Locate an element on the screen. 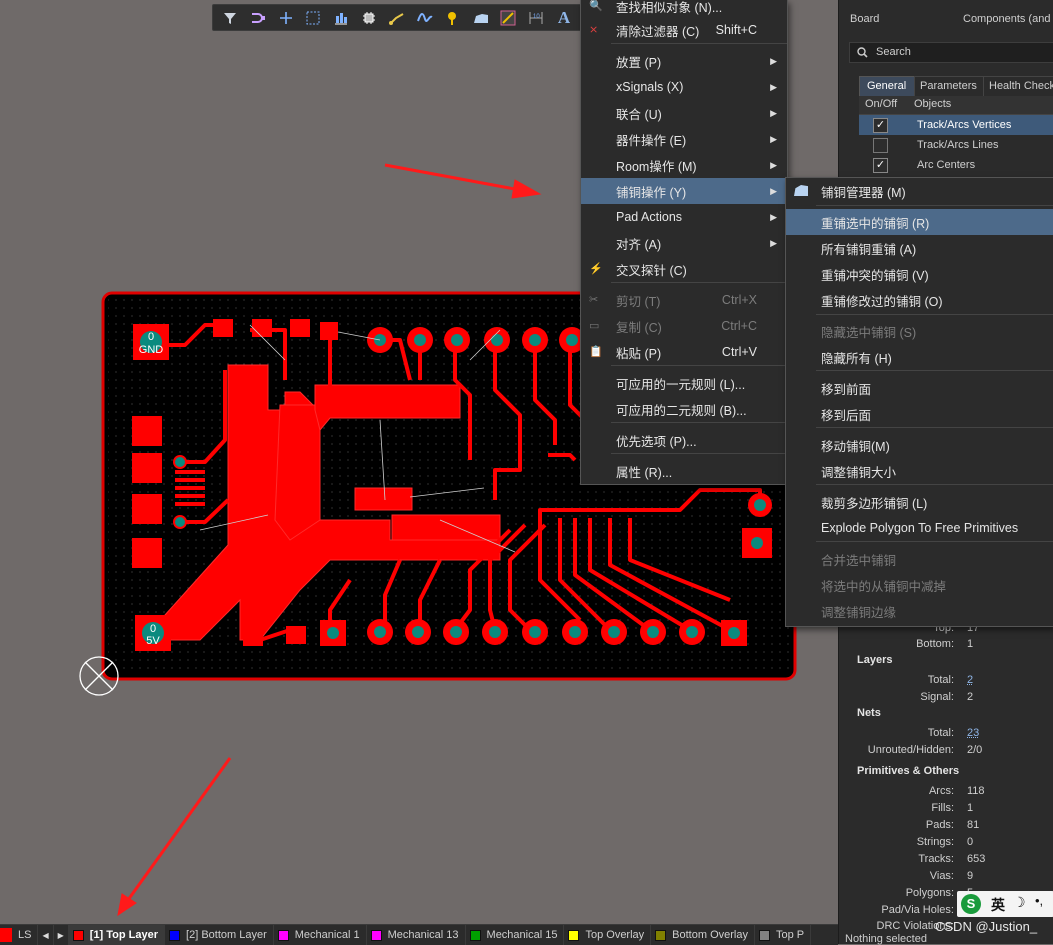 The image size is (1053, 945). submenu-item: 合并选中铺铜 is located at coordinates (919, 559).